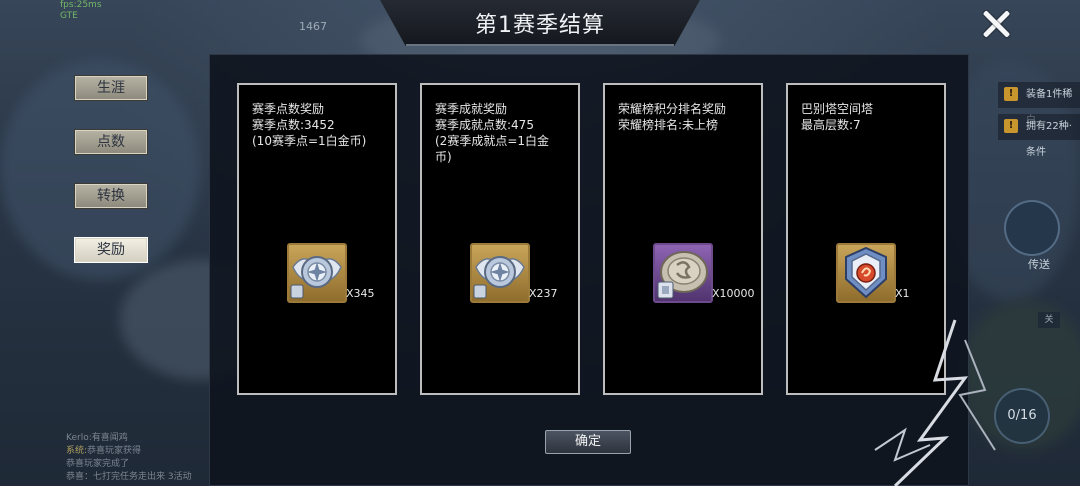  What do you see at coordinates (111, 88) in the screenshot?
I see `tab-career: 生涯` at bounding box center [111, 88].